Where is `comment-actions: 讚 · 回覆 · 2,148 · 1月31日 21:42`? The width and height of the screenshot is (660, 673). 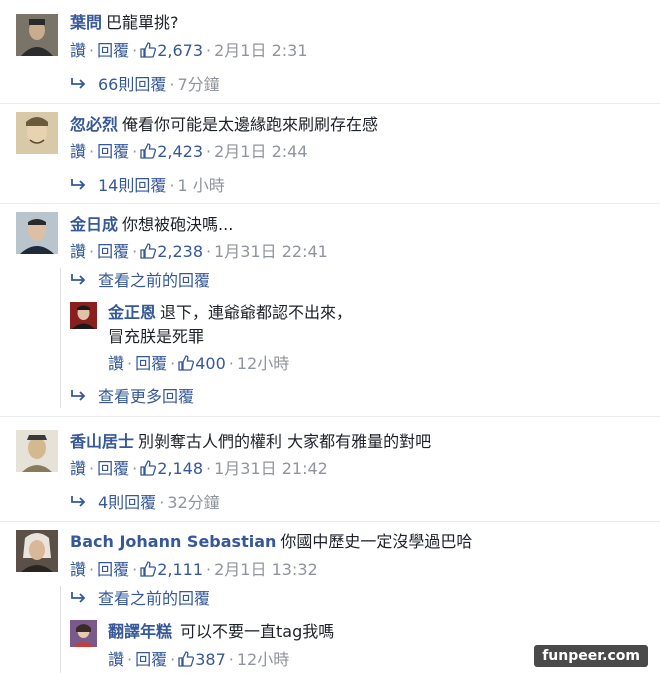
comment-actions: 讚 · 回覆 · 2,148 · 1月31日 21:42 is located at coordinates (199, 468).